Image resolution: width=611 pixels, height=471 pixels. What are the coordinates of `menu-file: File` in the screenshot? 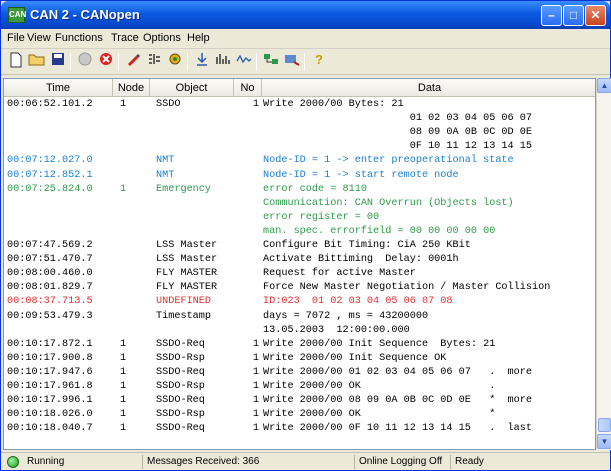 It's located at (16, 38).